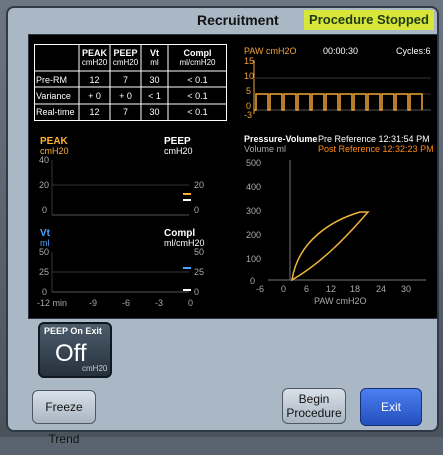  Describe the element at coordinates (51, 80) in the screenshot. I see `row-name-prerm: Pre-RM` at that location.